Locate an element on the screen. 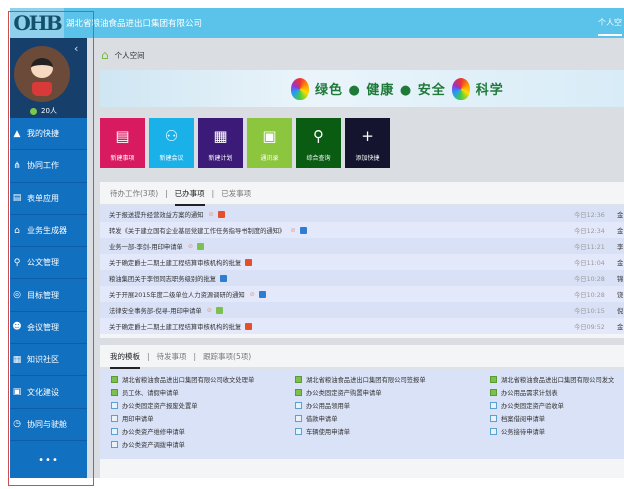  row-sender: 金 is located at coordinates (620, 263).